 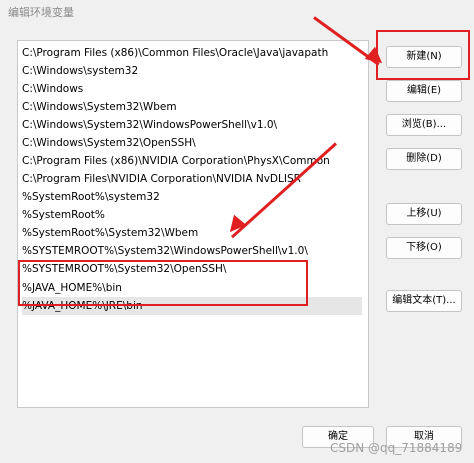 I want to click on list-item: %SystemRoot%, so click(x=192, y=215).